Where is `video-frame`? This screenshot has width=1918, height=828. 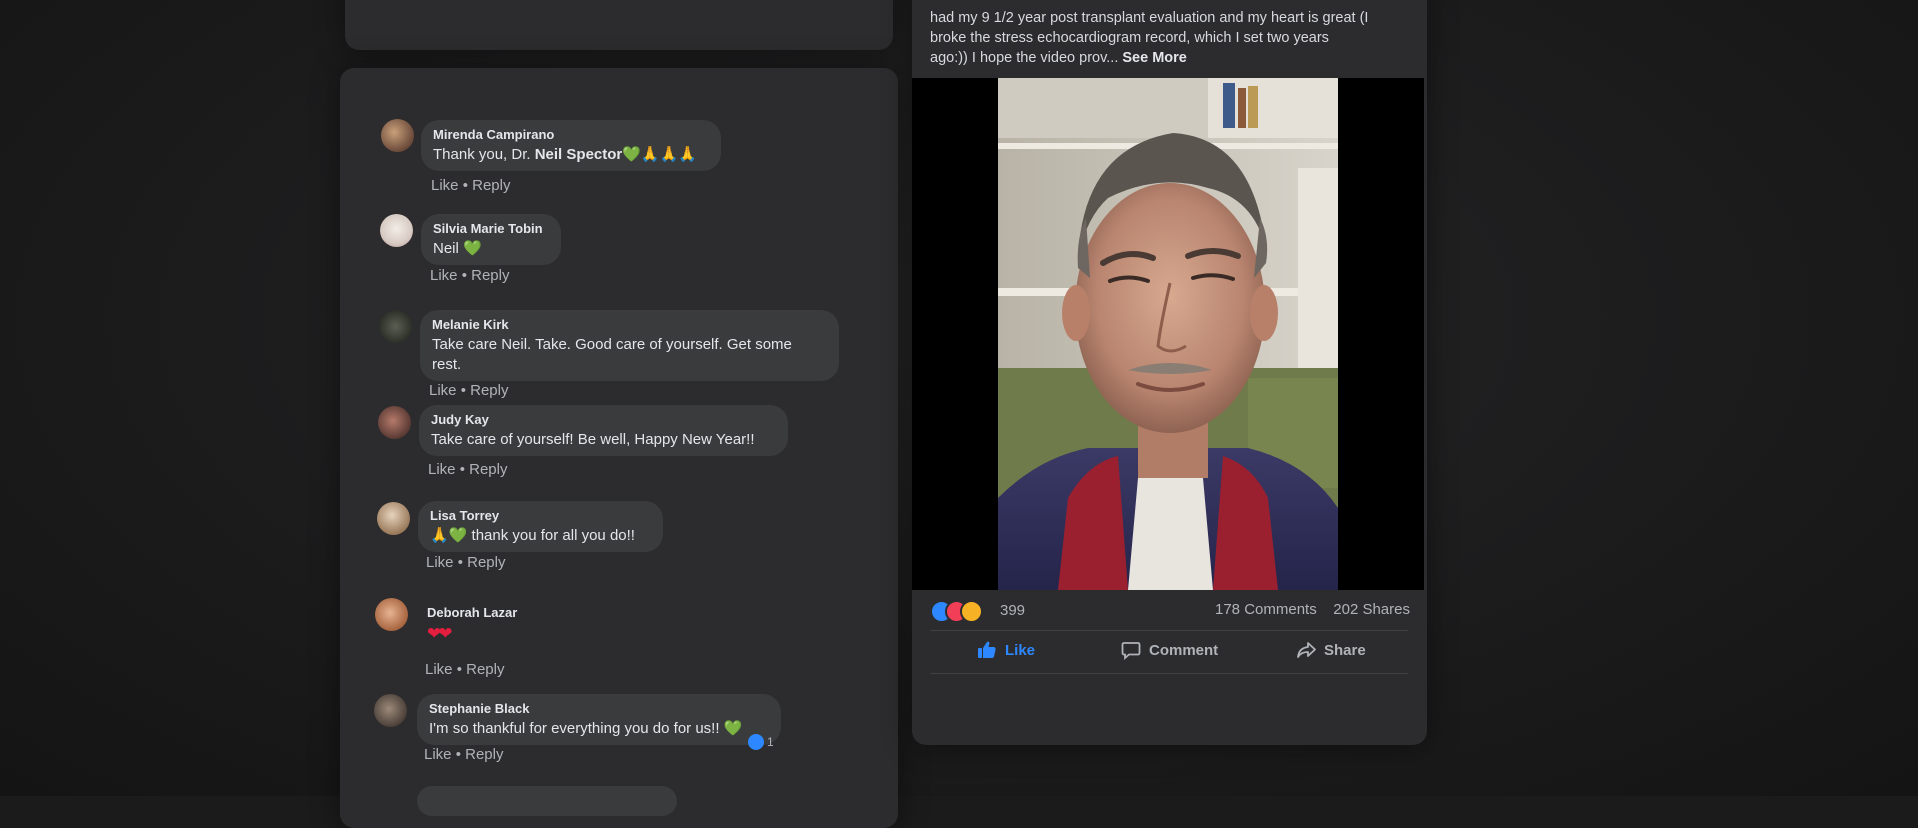 video-frame is located at coordinates (1168, 334).